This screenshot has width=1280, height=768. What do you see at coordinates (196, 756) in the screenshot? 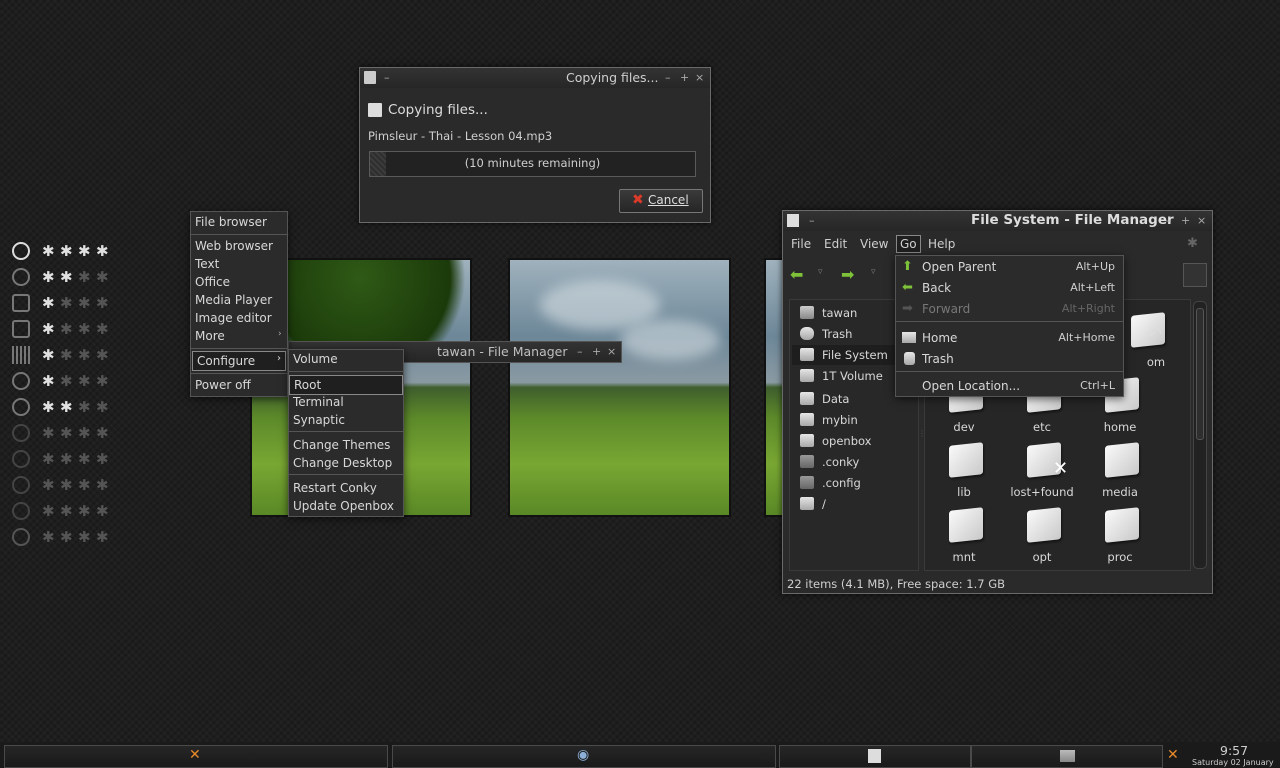
I see `taskbar-item: ✕` at bounding box center [196, 756].